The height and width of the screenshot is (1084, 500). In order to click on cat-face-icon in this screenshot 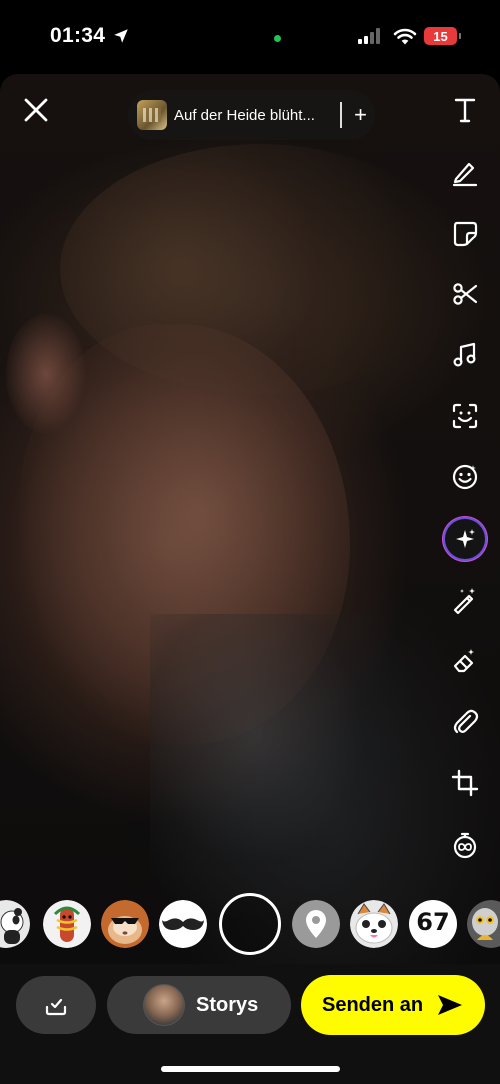, I will do `click(374, 924)`.